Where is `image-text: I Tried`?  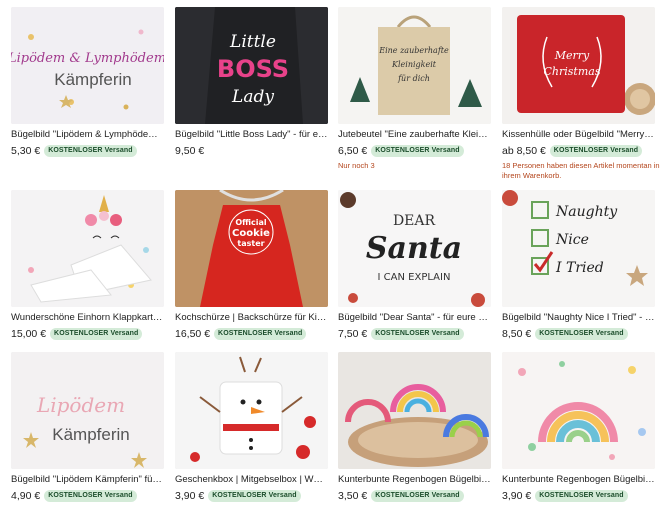 image-text: I Tried is located at coordinates (579, 268).